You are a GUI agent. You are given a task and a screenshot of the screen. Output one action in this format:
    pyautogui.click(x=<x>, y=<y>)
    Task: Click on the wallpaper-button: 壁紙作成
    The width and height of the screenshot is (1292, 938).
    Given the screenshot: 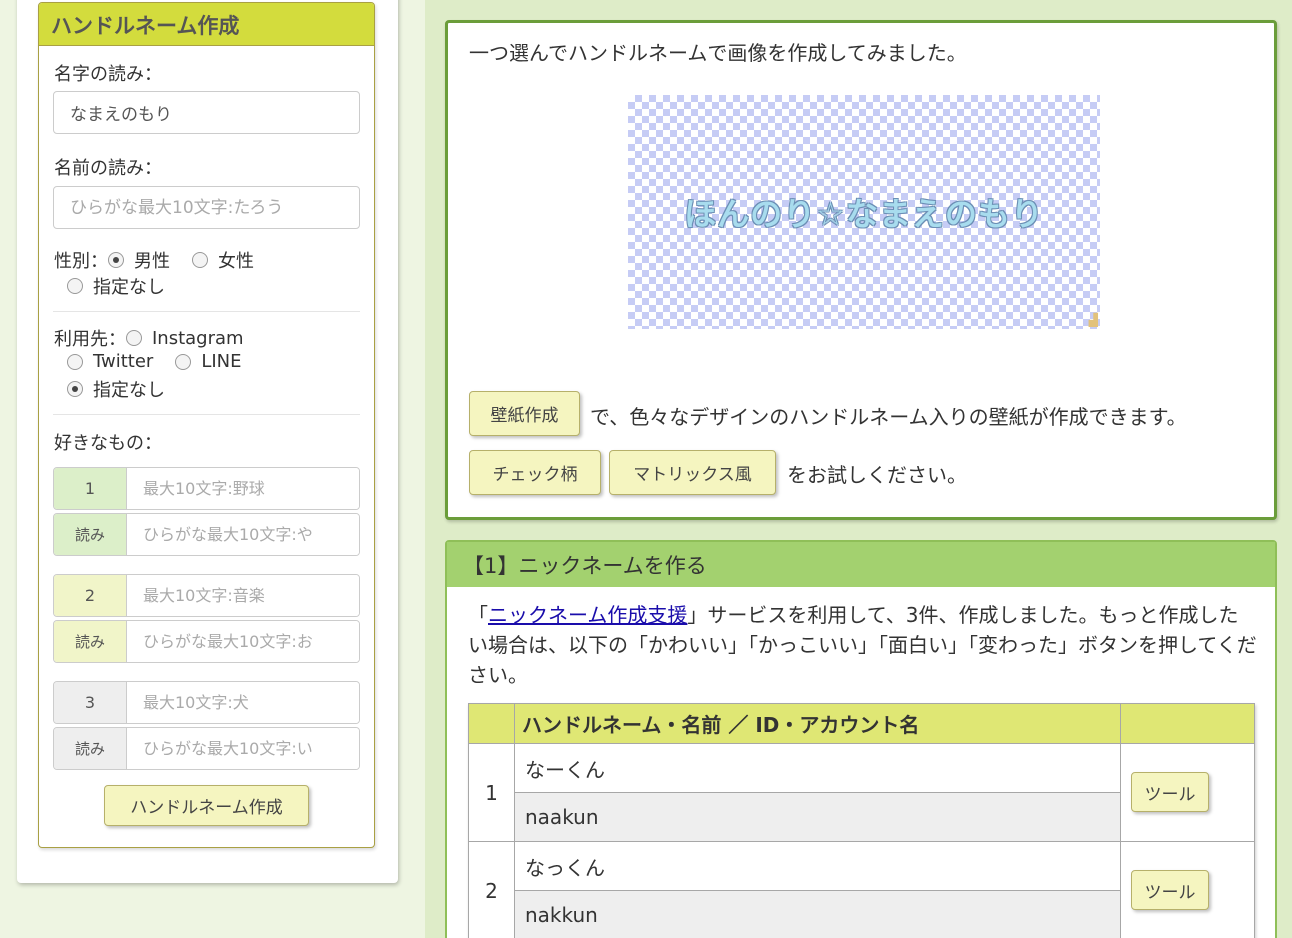 What is the action you would take?
    pyautogui.click(x=524, y=413)
    